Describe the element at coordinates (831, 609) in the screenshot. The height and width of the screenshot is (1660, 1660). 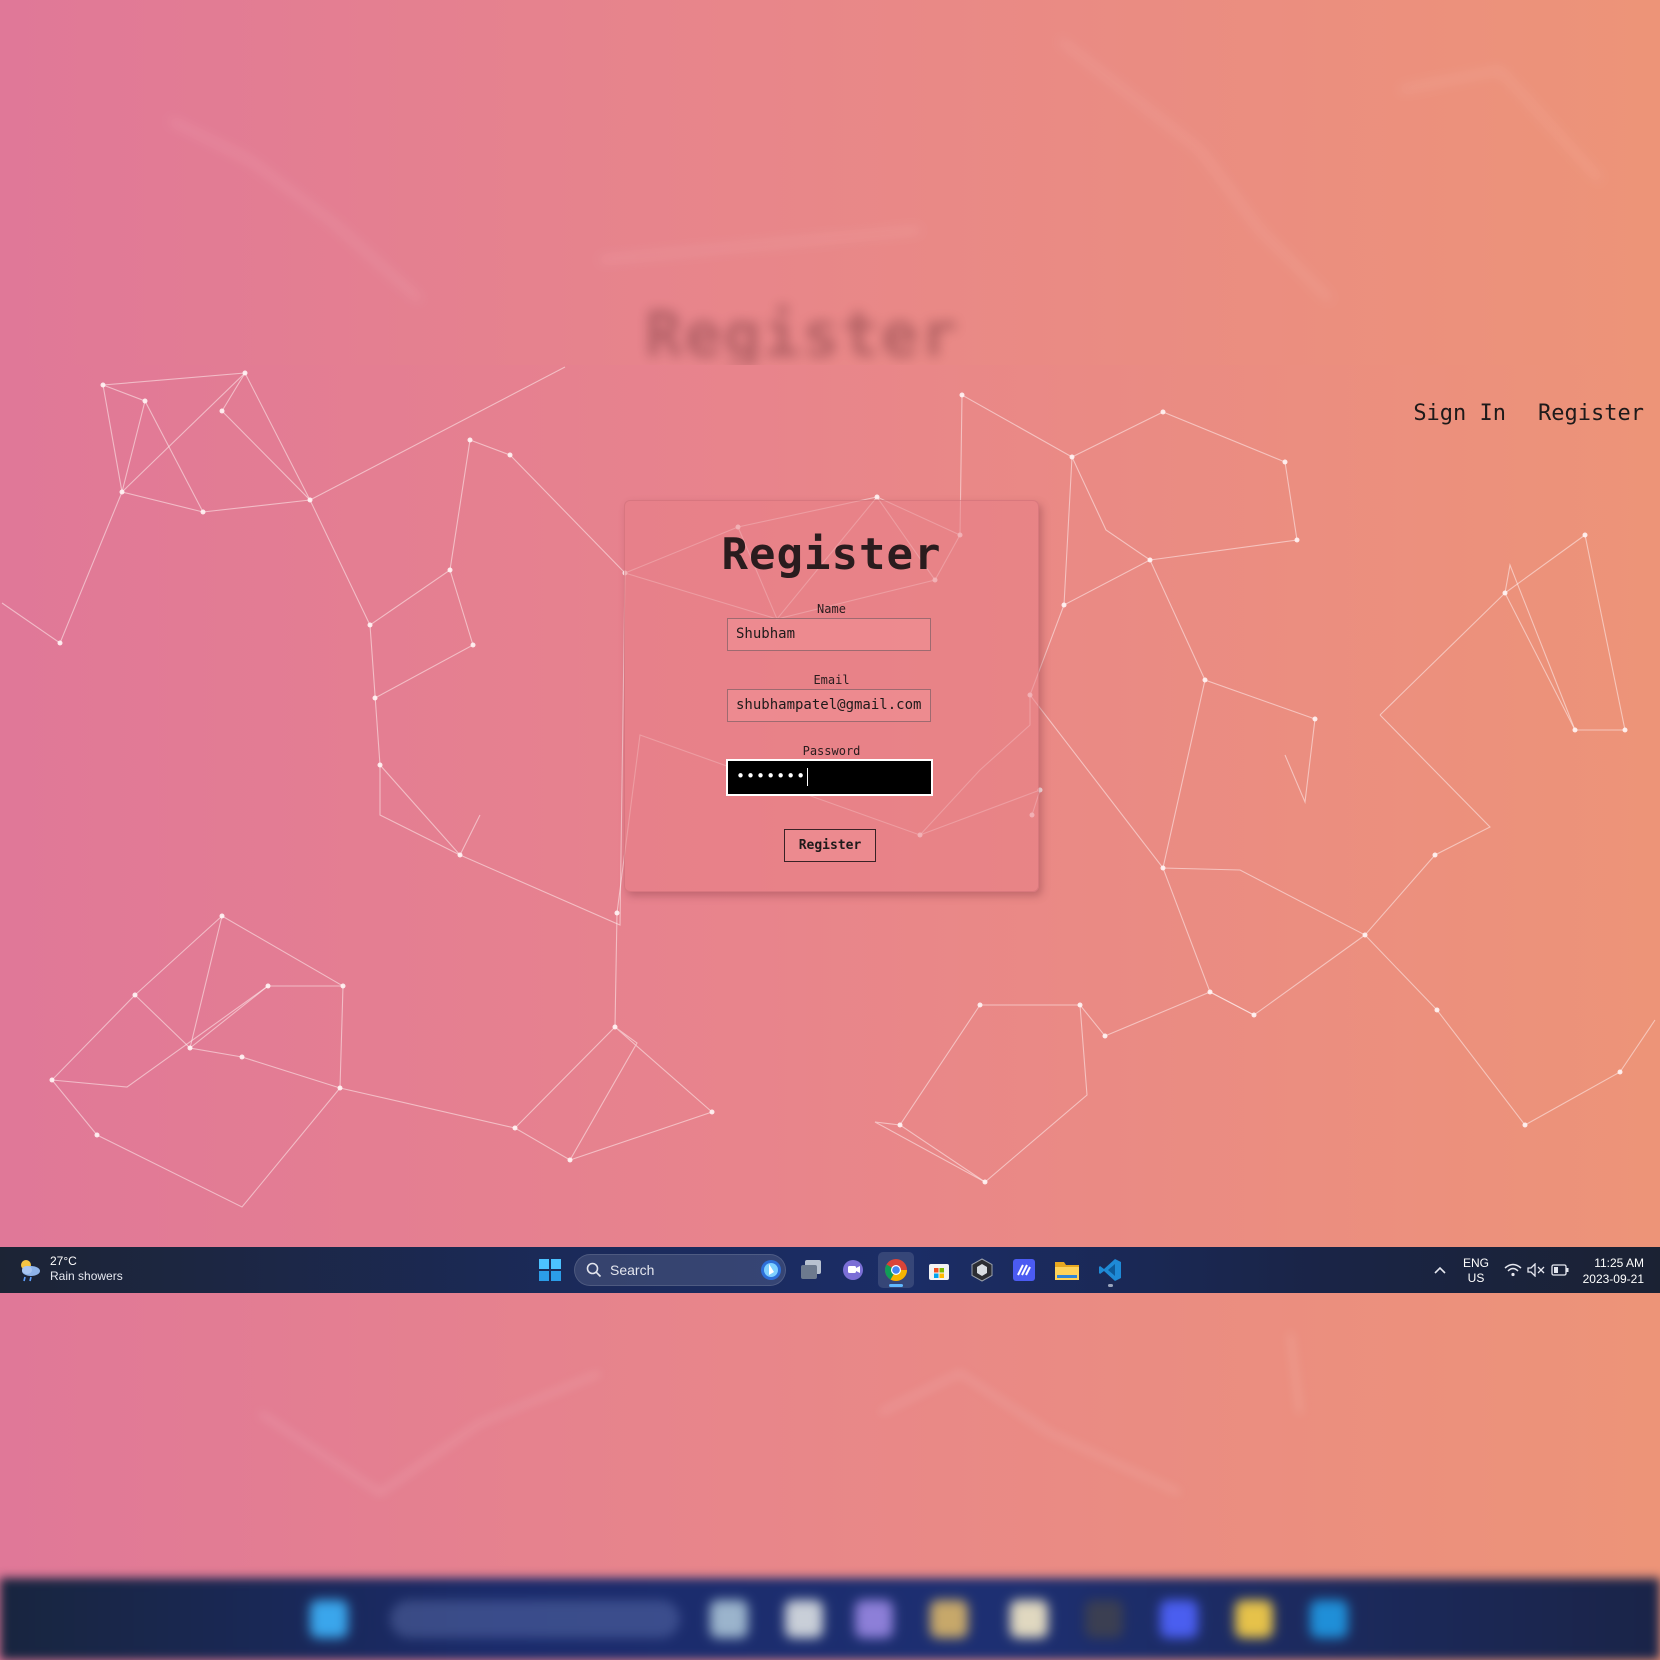
I see `name-label: Name` at that location.